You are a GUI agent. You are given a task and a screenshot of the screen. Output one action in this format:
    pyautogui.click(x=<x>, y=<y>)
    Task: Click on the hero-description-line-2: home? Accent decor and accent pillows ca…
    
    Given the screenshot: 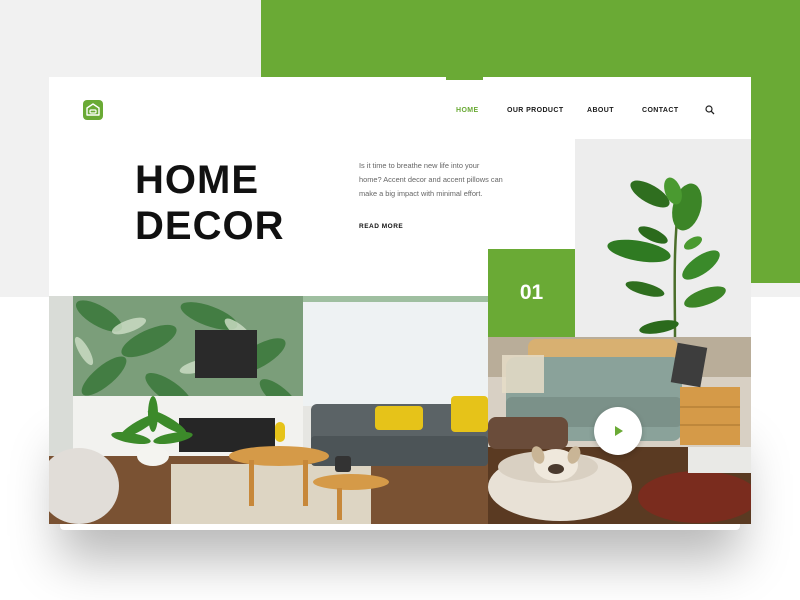 What is the action you would take?
    pyautogui.click(x=431, y=179)
    